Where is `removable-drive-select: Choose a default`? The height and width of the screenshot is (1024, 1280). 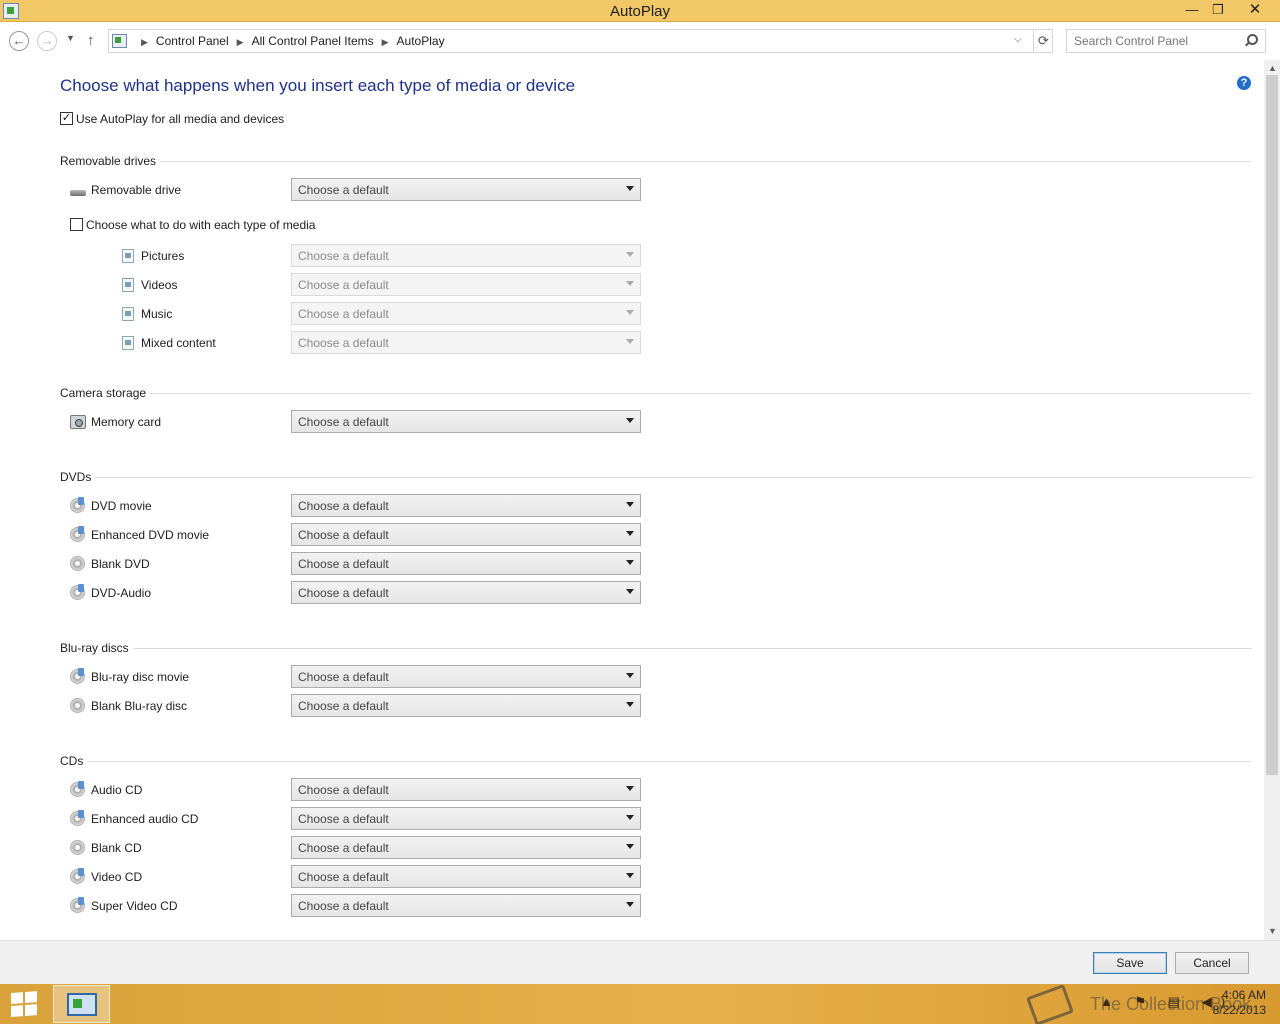
removable-drive-select: Choose a default is located at coordinates (466, 189).